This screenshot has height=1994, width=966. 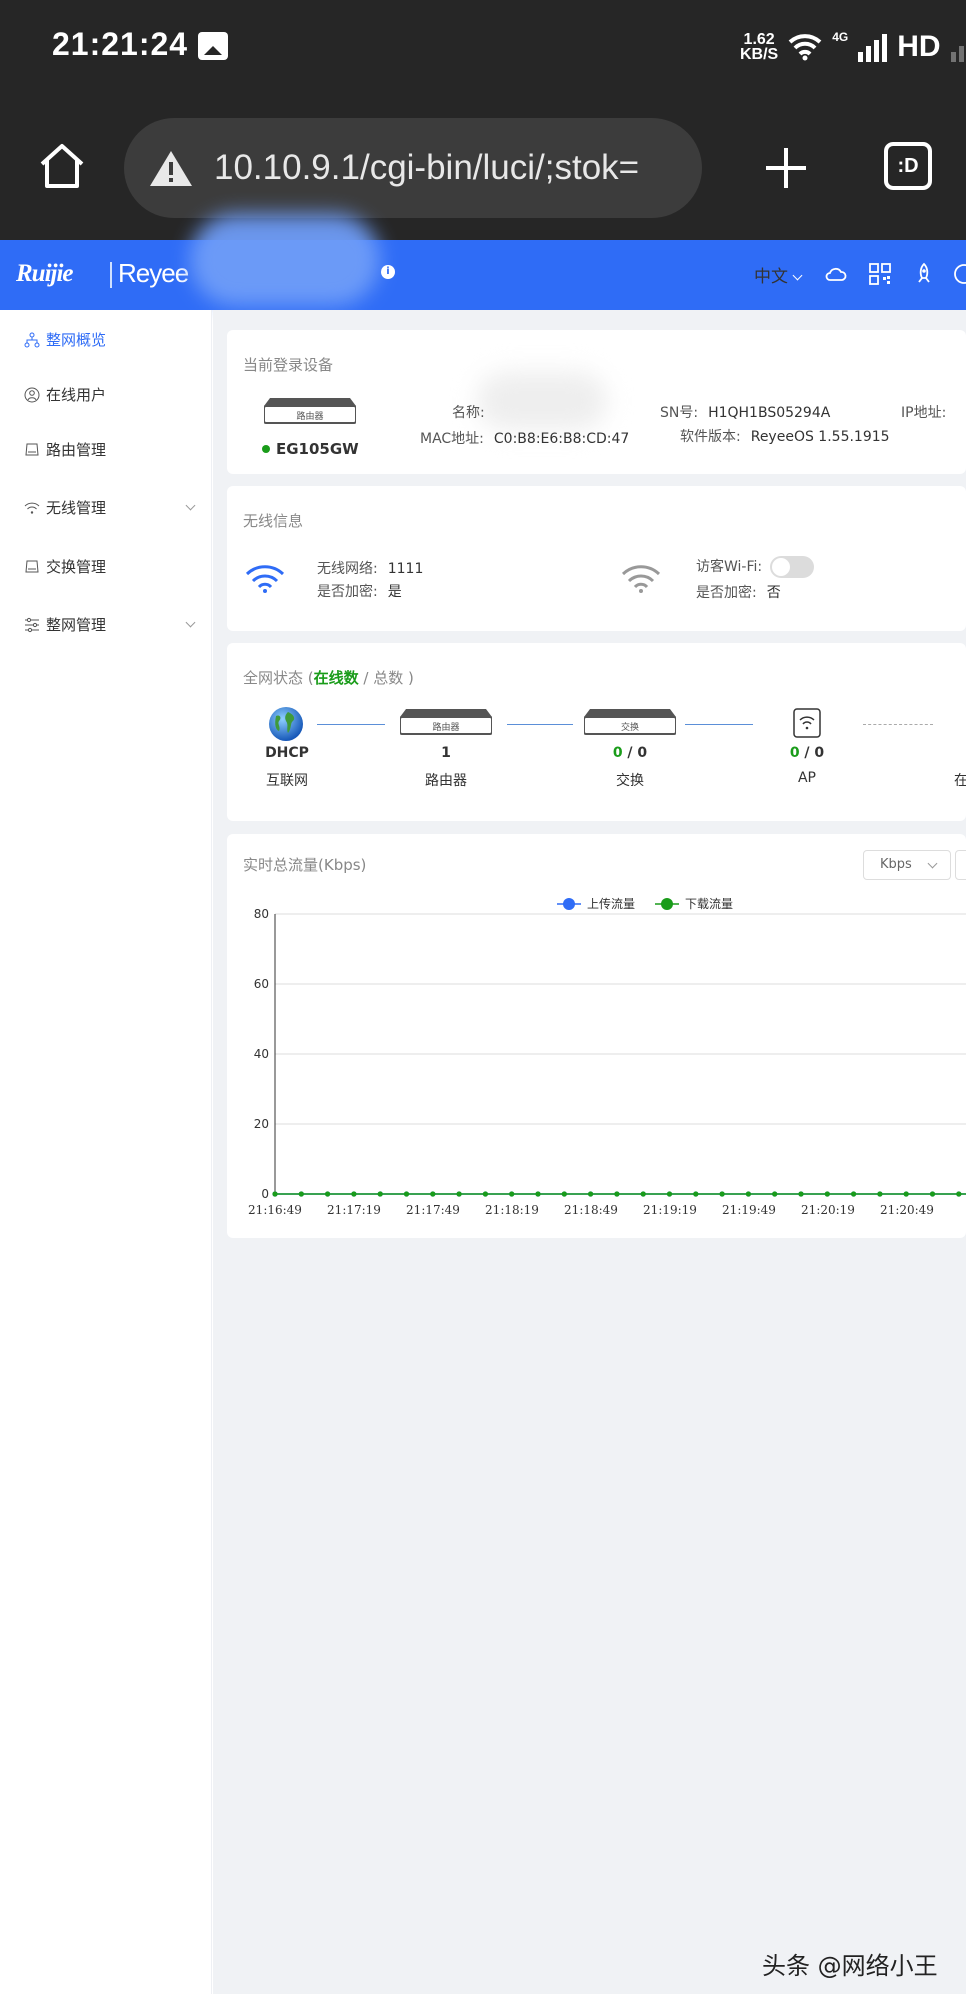 What do you see at coordinates (275, 1210) in the screenshot?
I see `x-tick-label: 21:16:49` at bounding box center [275, 1210].